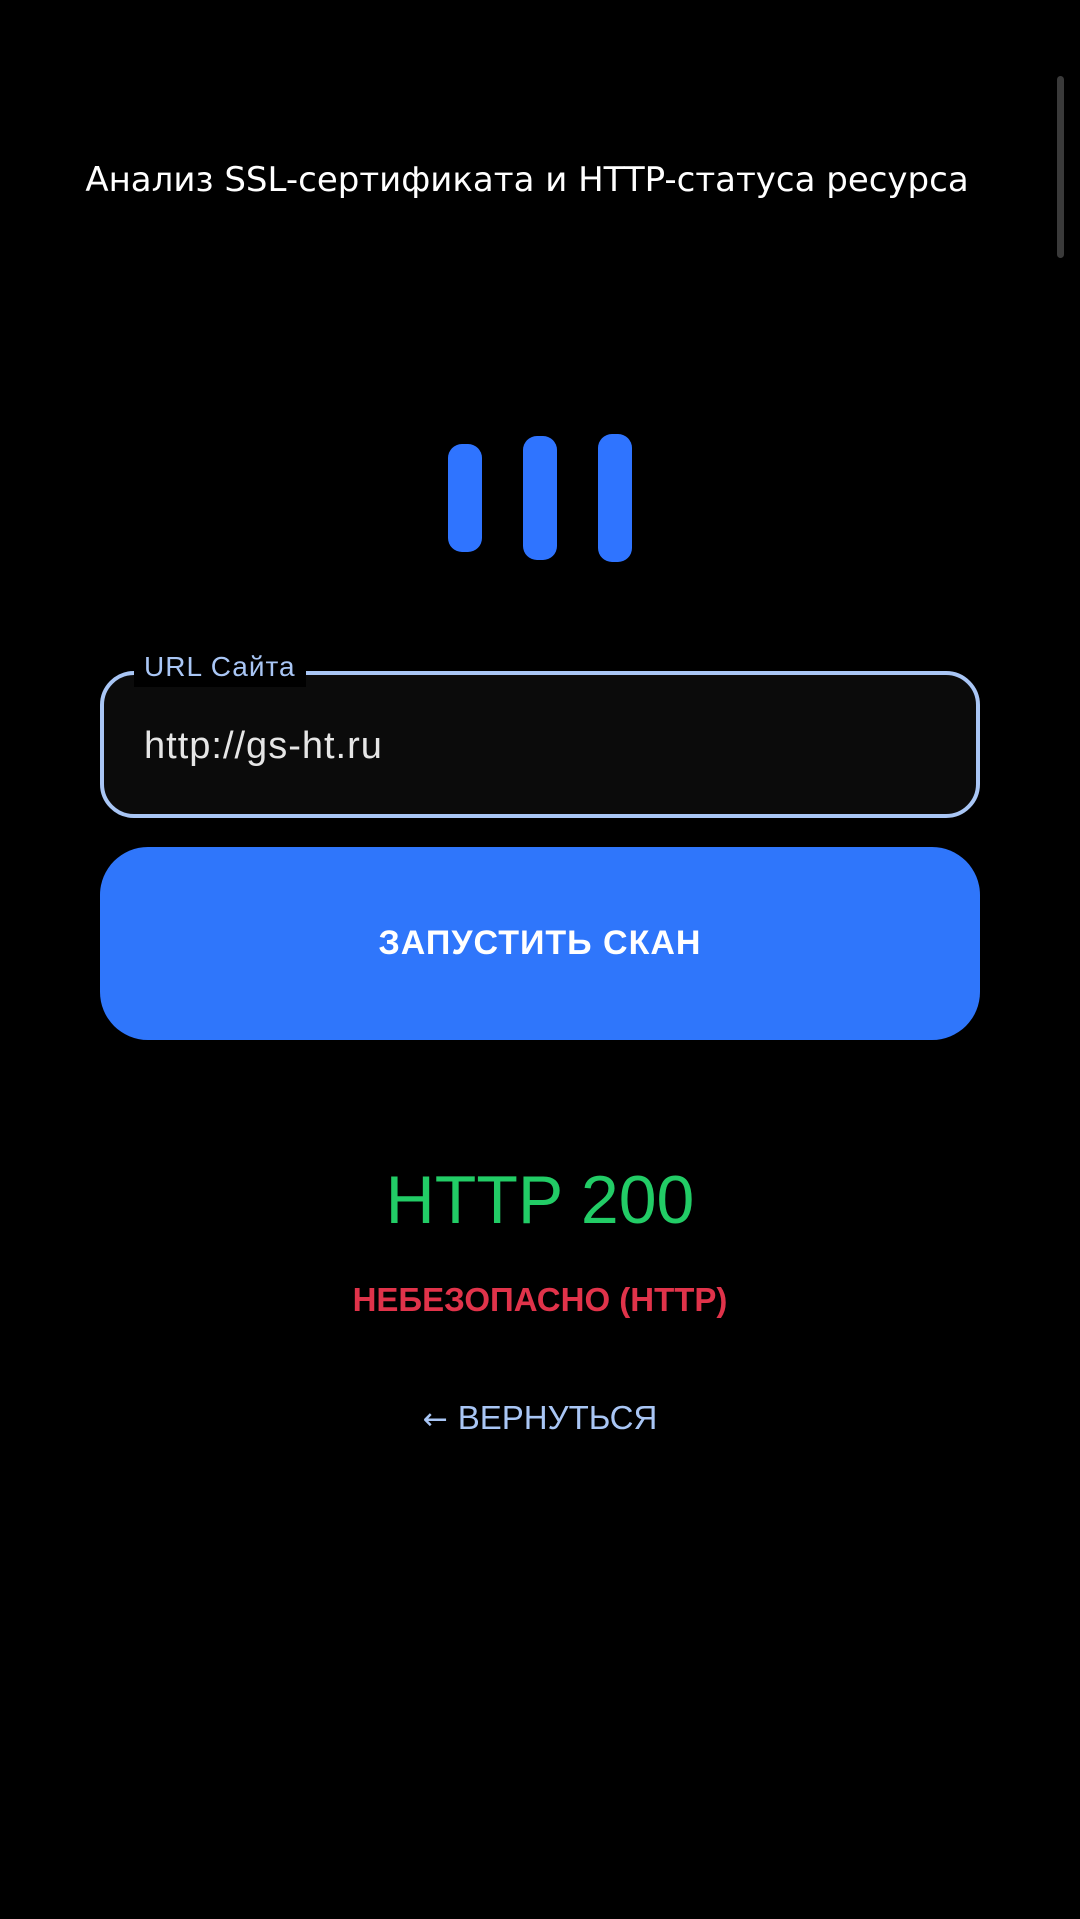 Image resolution: width=1080 pixels, height=1919 pixels. Describe the element at coordinates (557, 1417) in the screenshot. I see `back-button-label: ВЕРНУТЬСЯ` at that location.